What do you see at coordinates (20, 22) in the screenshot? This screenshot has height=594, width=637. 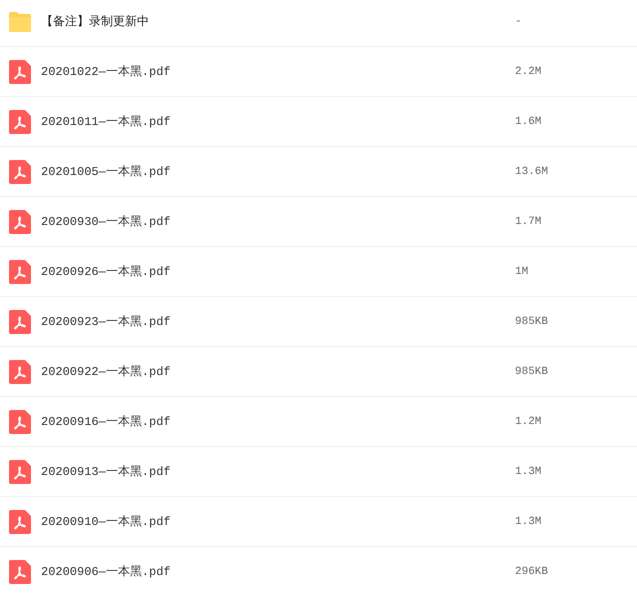 I see `folder-icon` at bounding box center [20, 22].